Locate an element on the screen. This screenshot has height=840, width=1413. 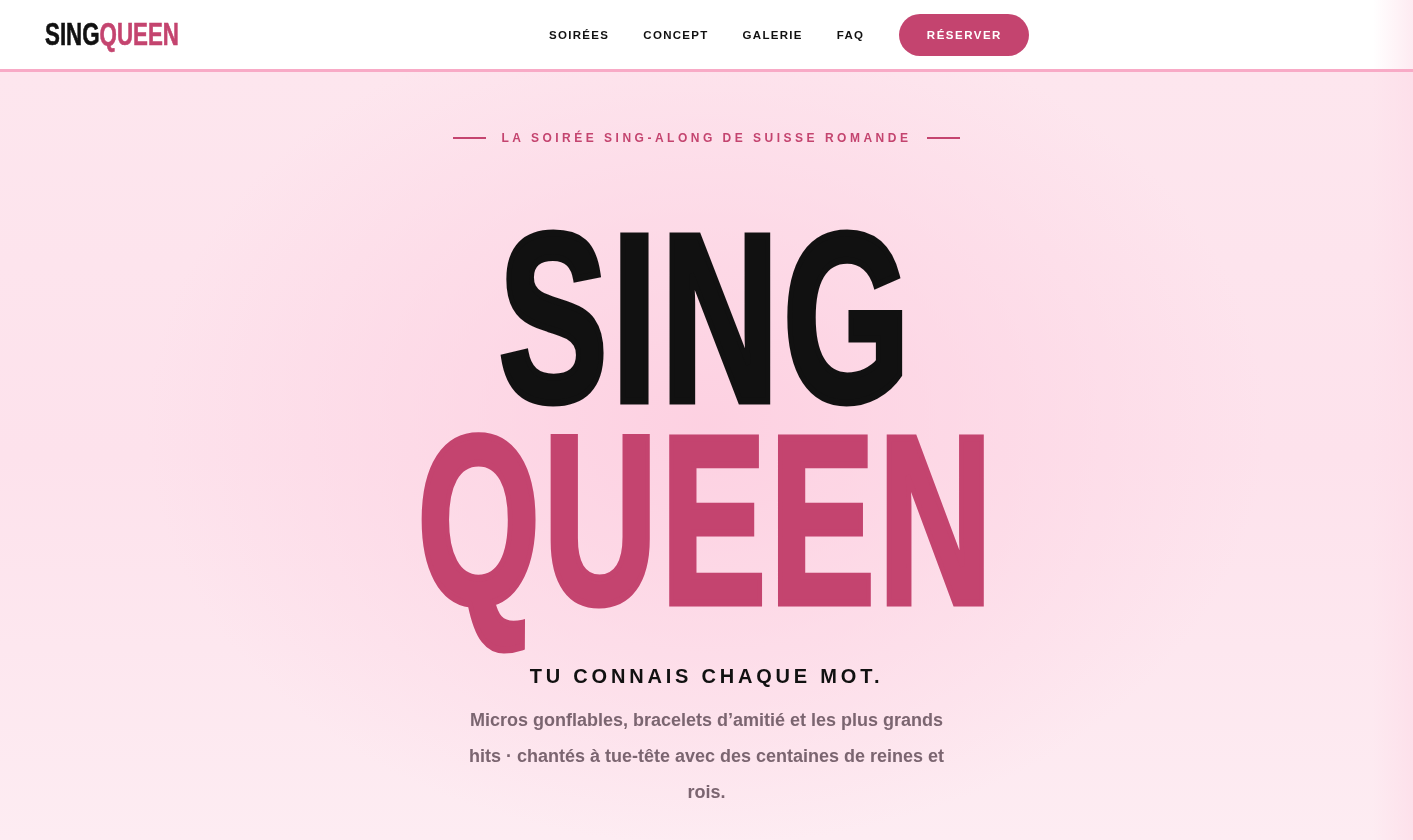
logo: SINGQUEEN is located at coordinates (112, 34).